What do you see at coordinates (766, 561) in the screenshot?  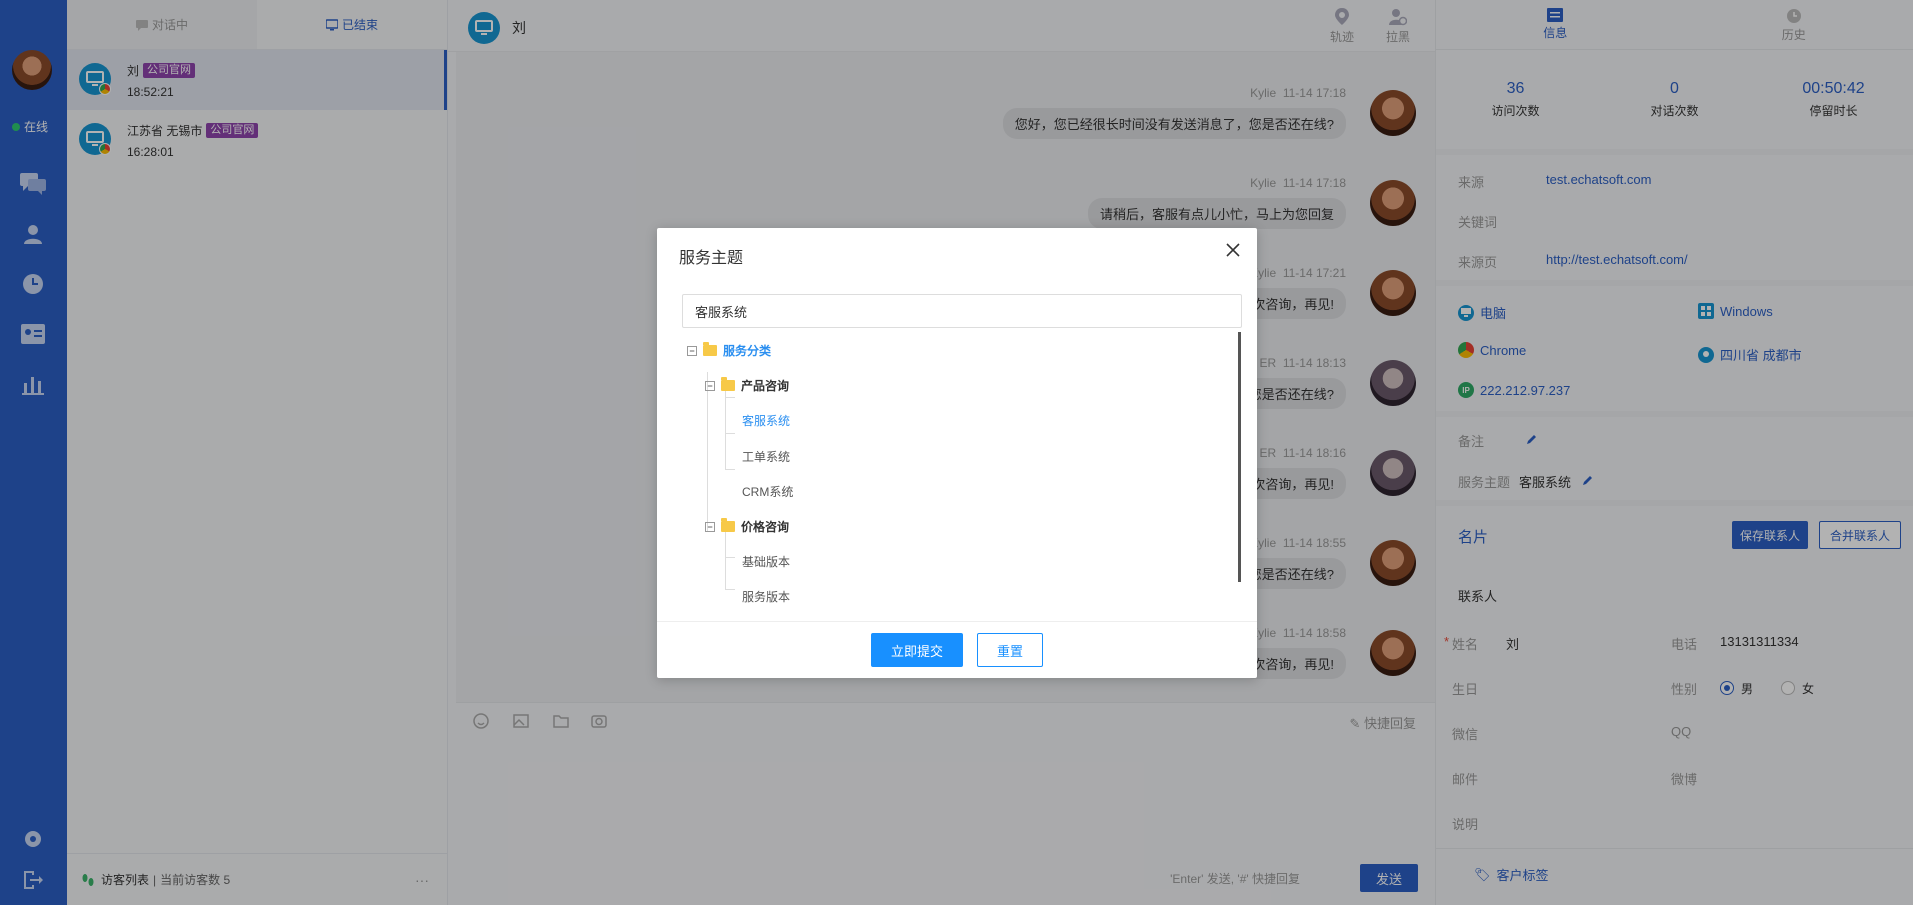 I see `tree-node-leaf: 基础版本` at bounding box center [766, 561].